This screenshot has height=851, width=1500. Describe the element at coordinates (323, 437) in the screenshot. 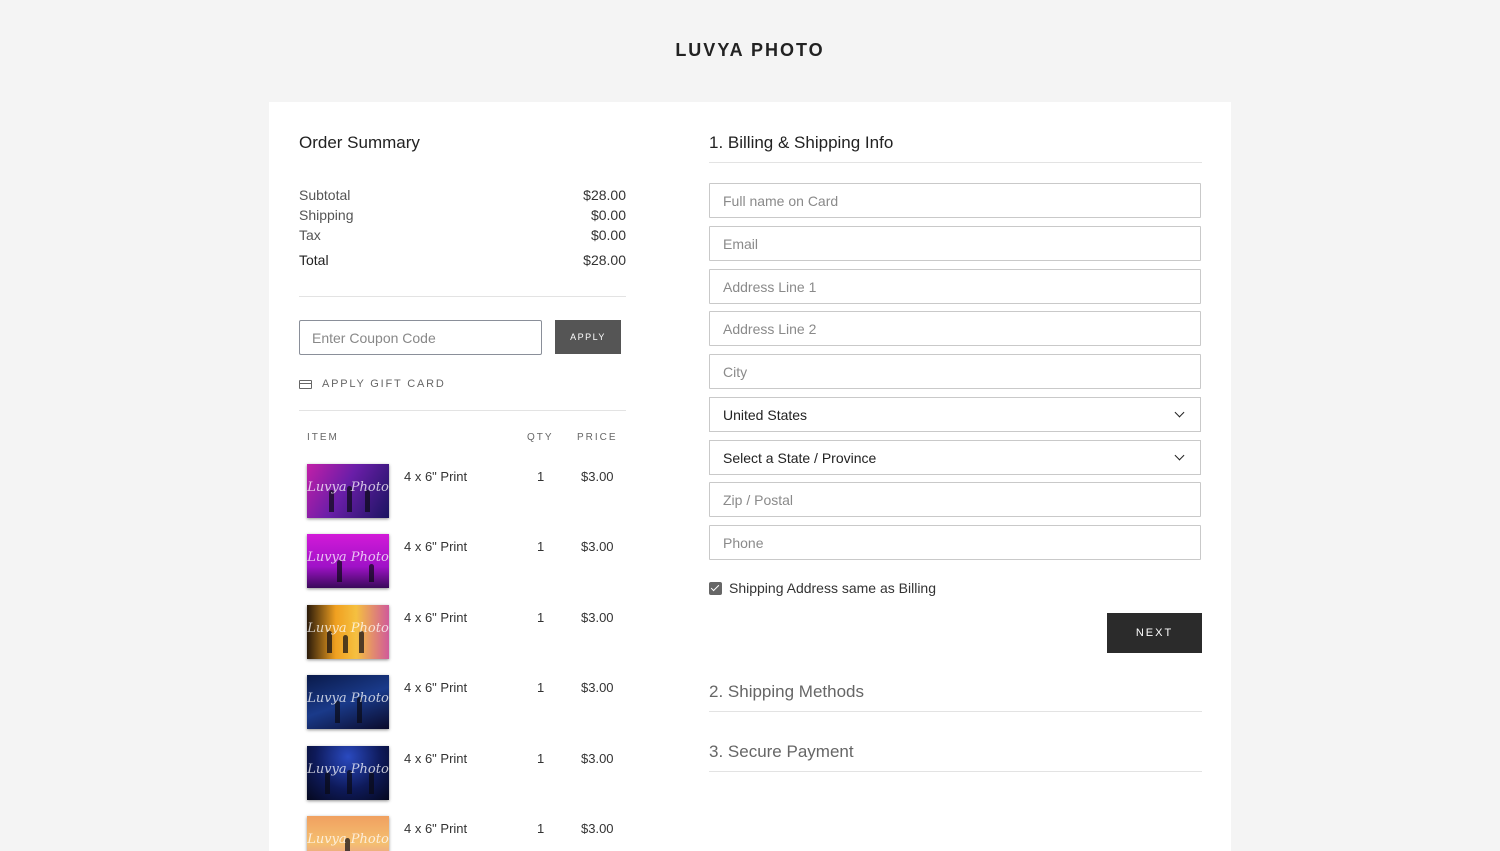

I see `column-header-item: ITEM` at that location.